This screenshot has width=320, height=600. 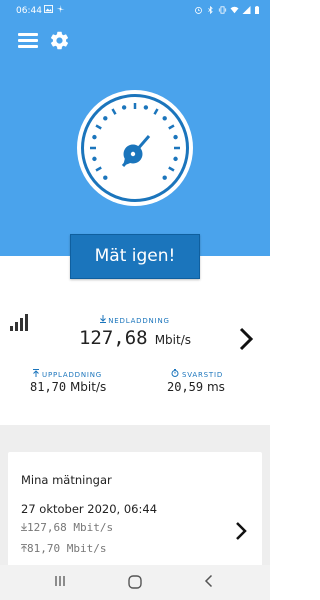 I want to click on vibrate-icon, so click(x=222, y=10).